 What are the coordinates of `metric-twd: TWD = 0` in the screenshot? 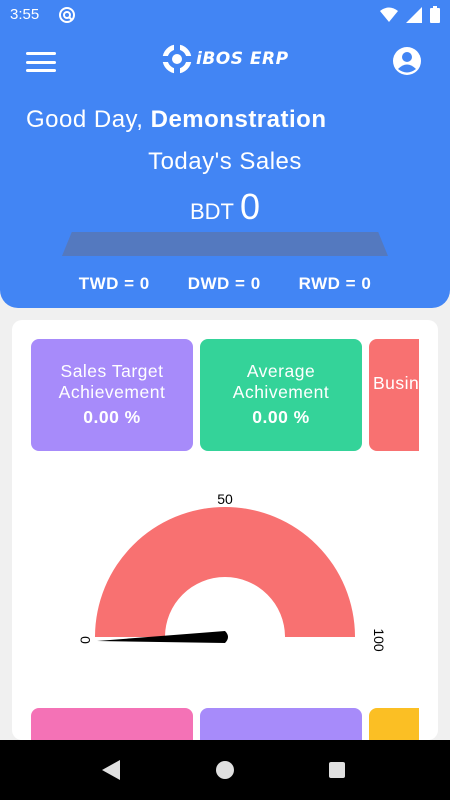 It's located at (114, 283).